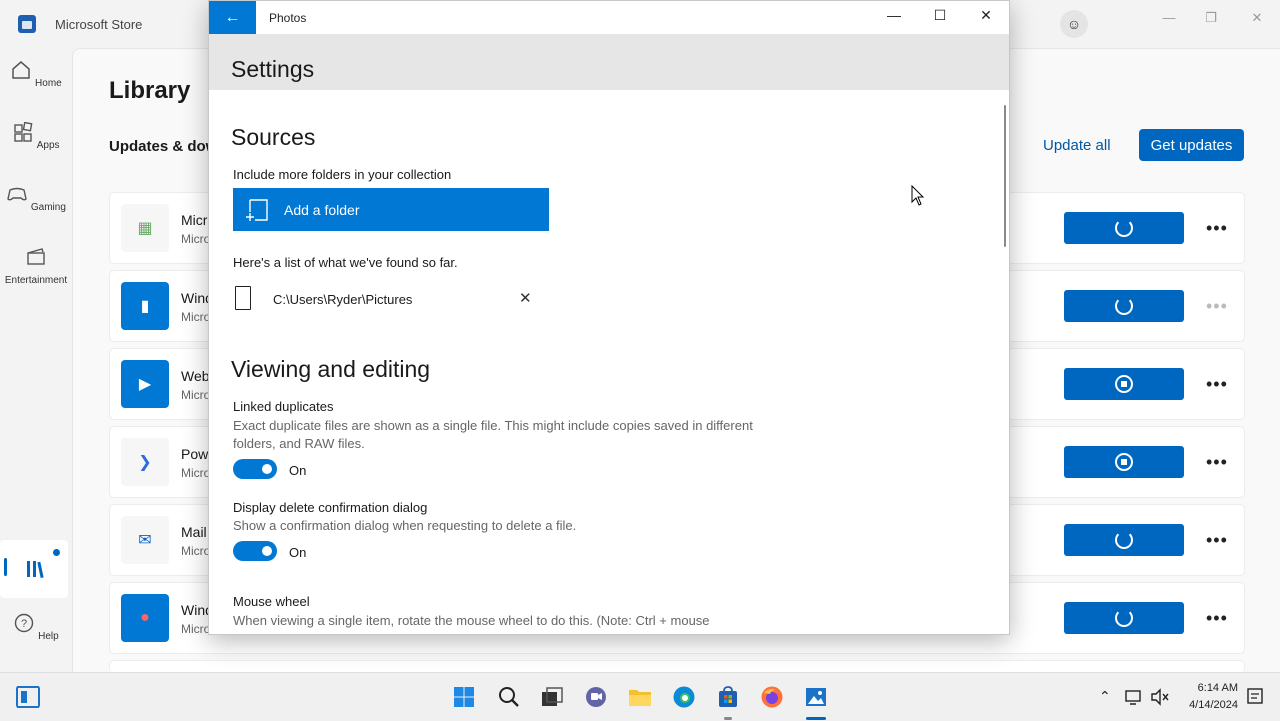  I want to click on taskbar: ⌃ 6:14 AM 4/14/2024, so click(640, 696).